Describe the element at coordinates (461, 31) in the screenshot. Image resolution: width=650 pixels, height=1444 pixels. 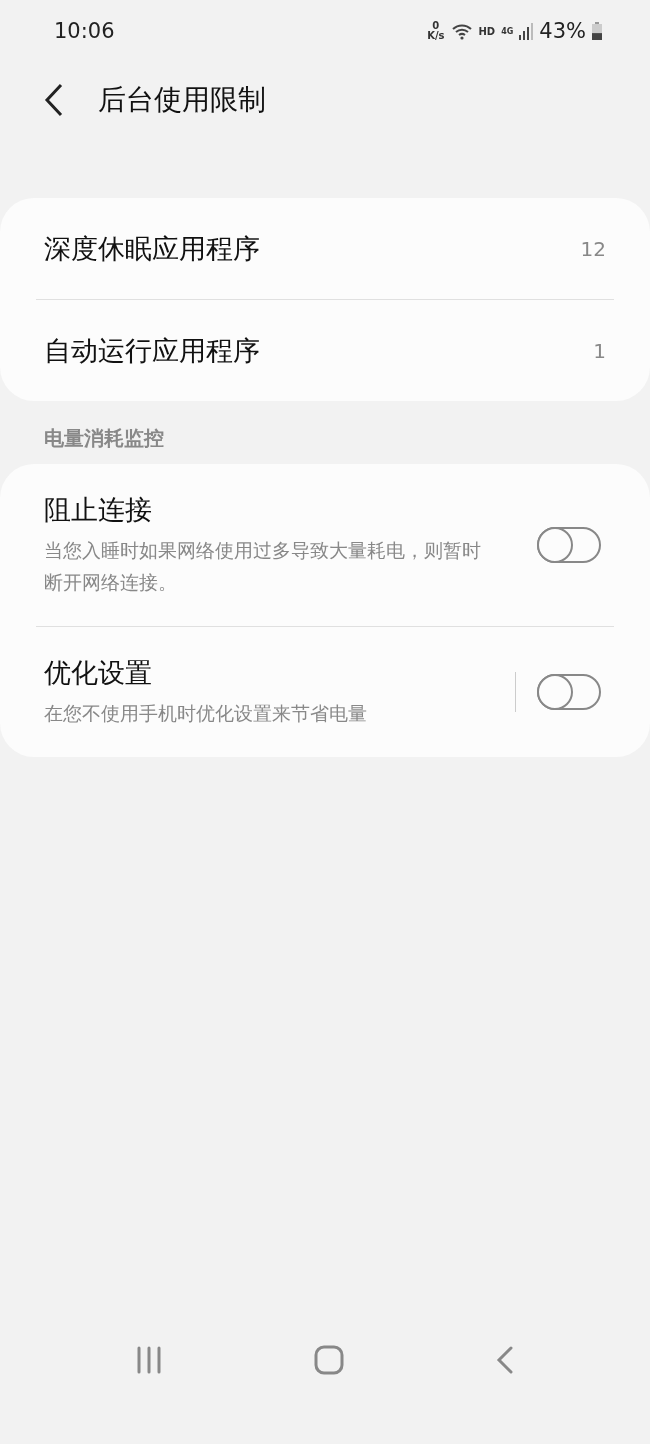
I see `wifi-icon` at that location.